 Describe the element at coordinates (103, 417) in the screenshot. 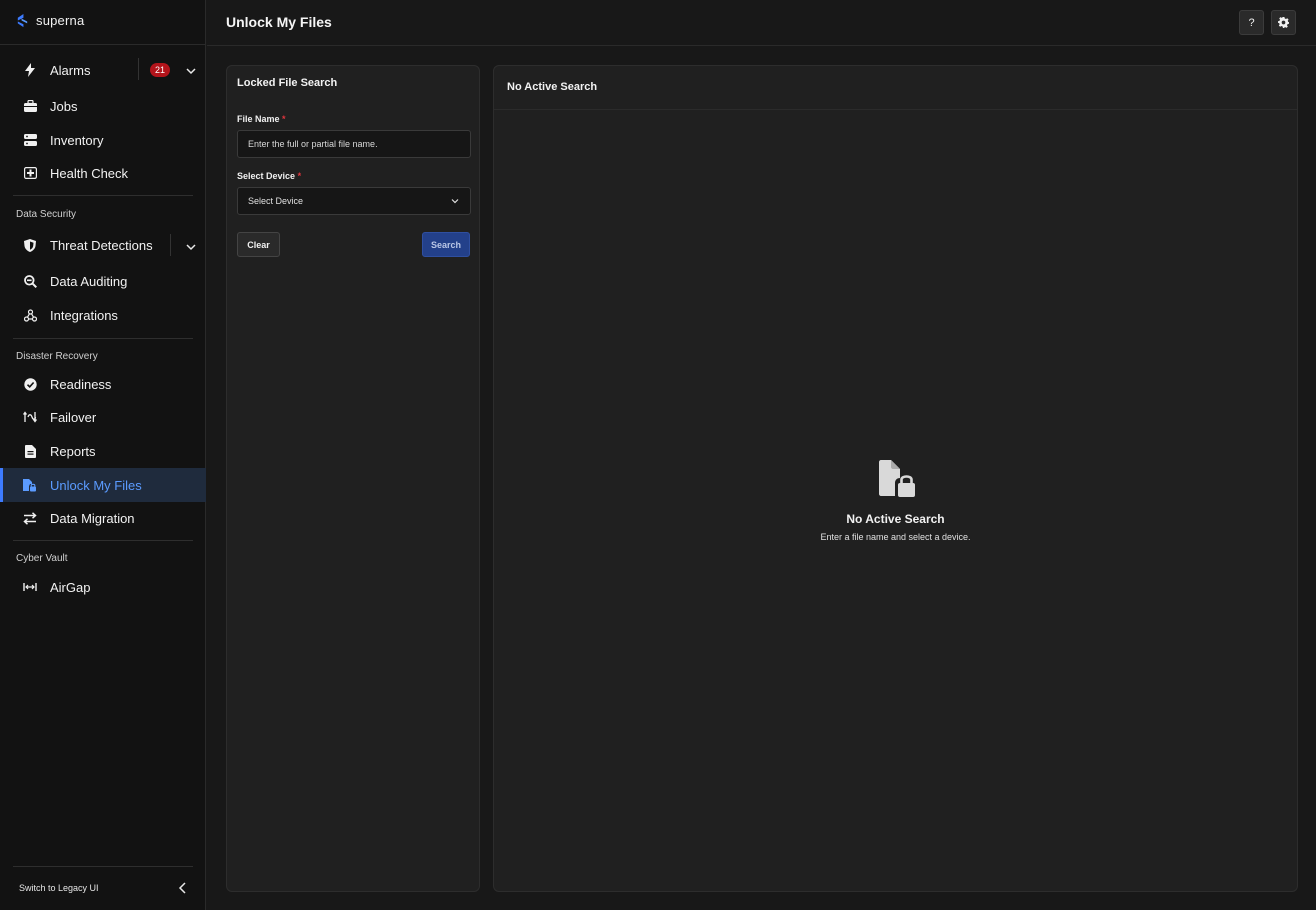

I see `sidebar-item-failover: Failover` at that location.